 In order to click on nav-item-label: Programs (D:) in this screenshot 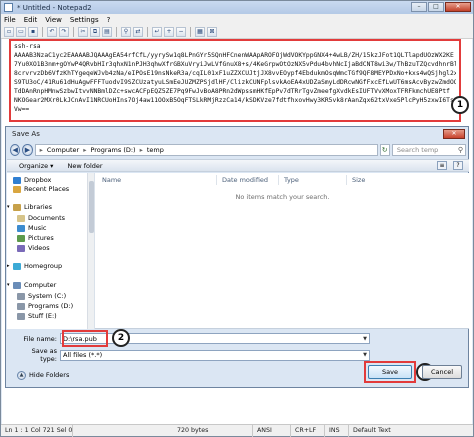, I will do `click(51, 306)`.